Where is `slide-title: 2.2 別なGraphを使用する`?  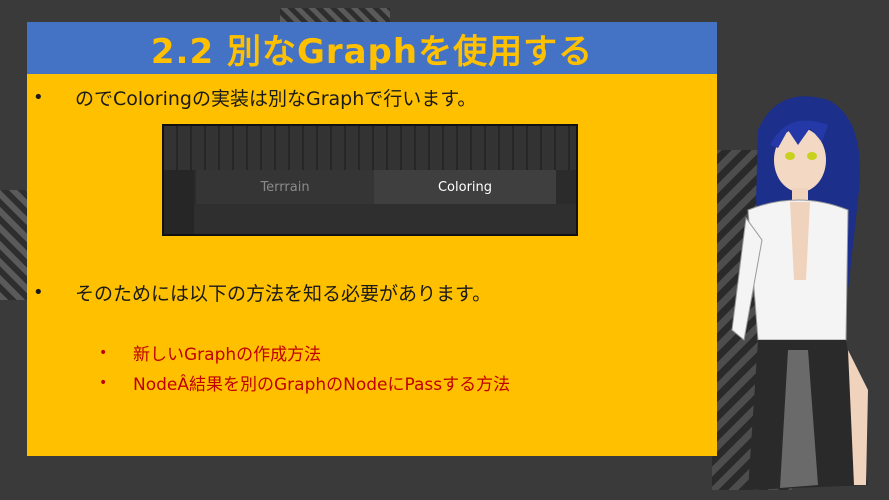
slide-title: 2.2 別なGraphを使用する is located at coordinates (372, 51).